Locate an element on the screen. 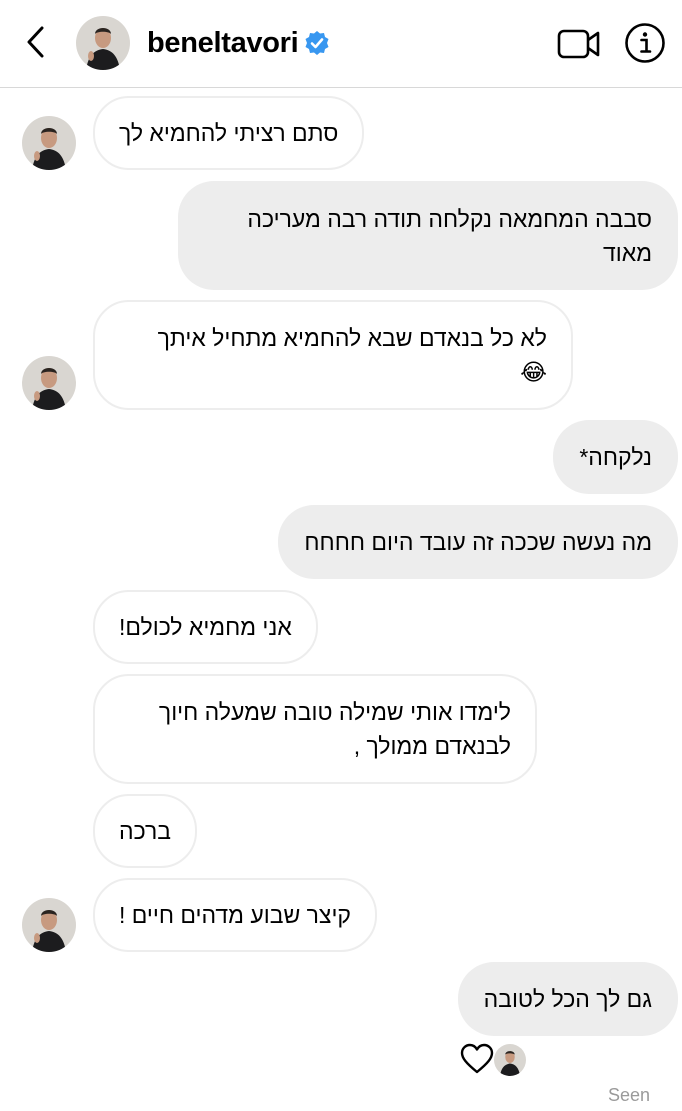 The height and width of the screenshot is (1111, 682). message-bubble-incoming: לא כל בנאדם שבא להחמיא מתחיל איתך 😂 is located at coordinates (333, 355).